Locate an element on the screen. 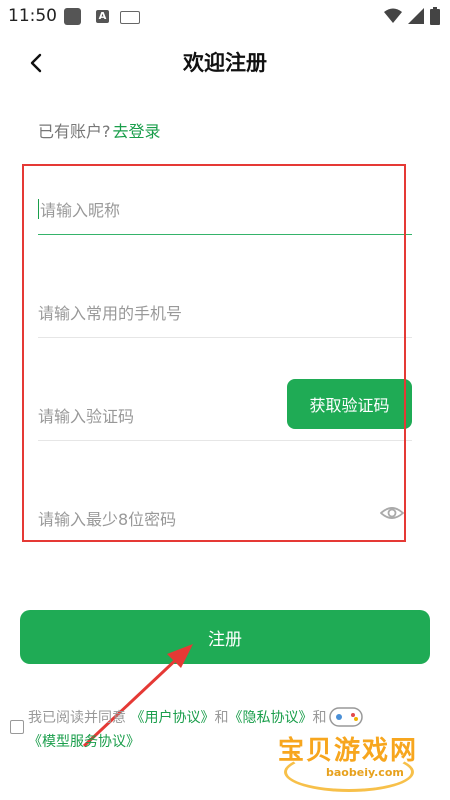 This screenshot has height=800, width=450. gamepad-icon is located at coordinates (346, 717).